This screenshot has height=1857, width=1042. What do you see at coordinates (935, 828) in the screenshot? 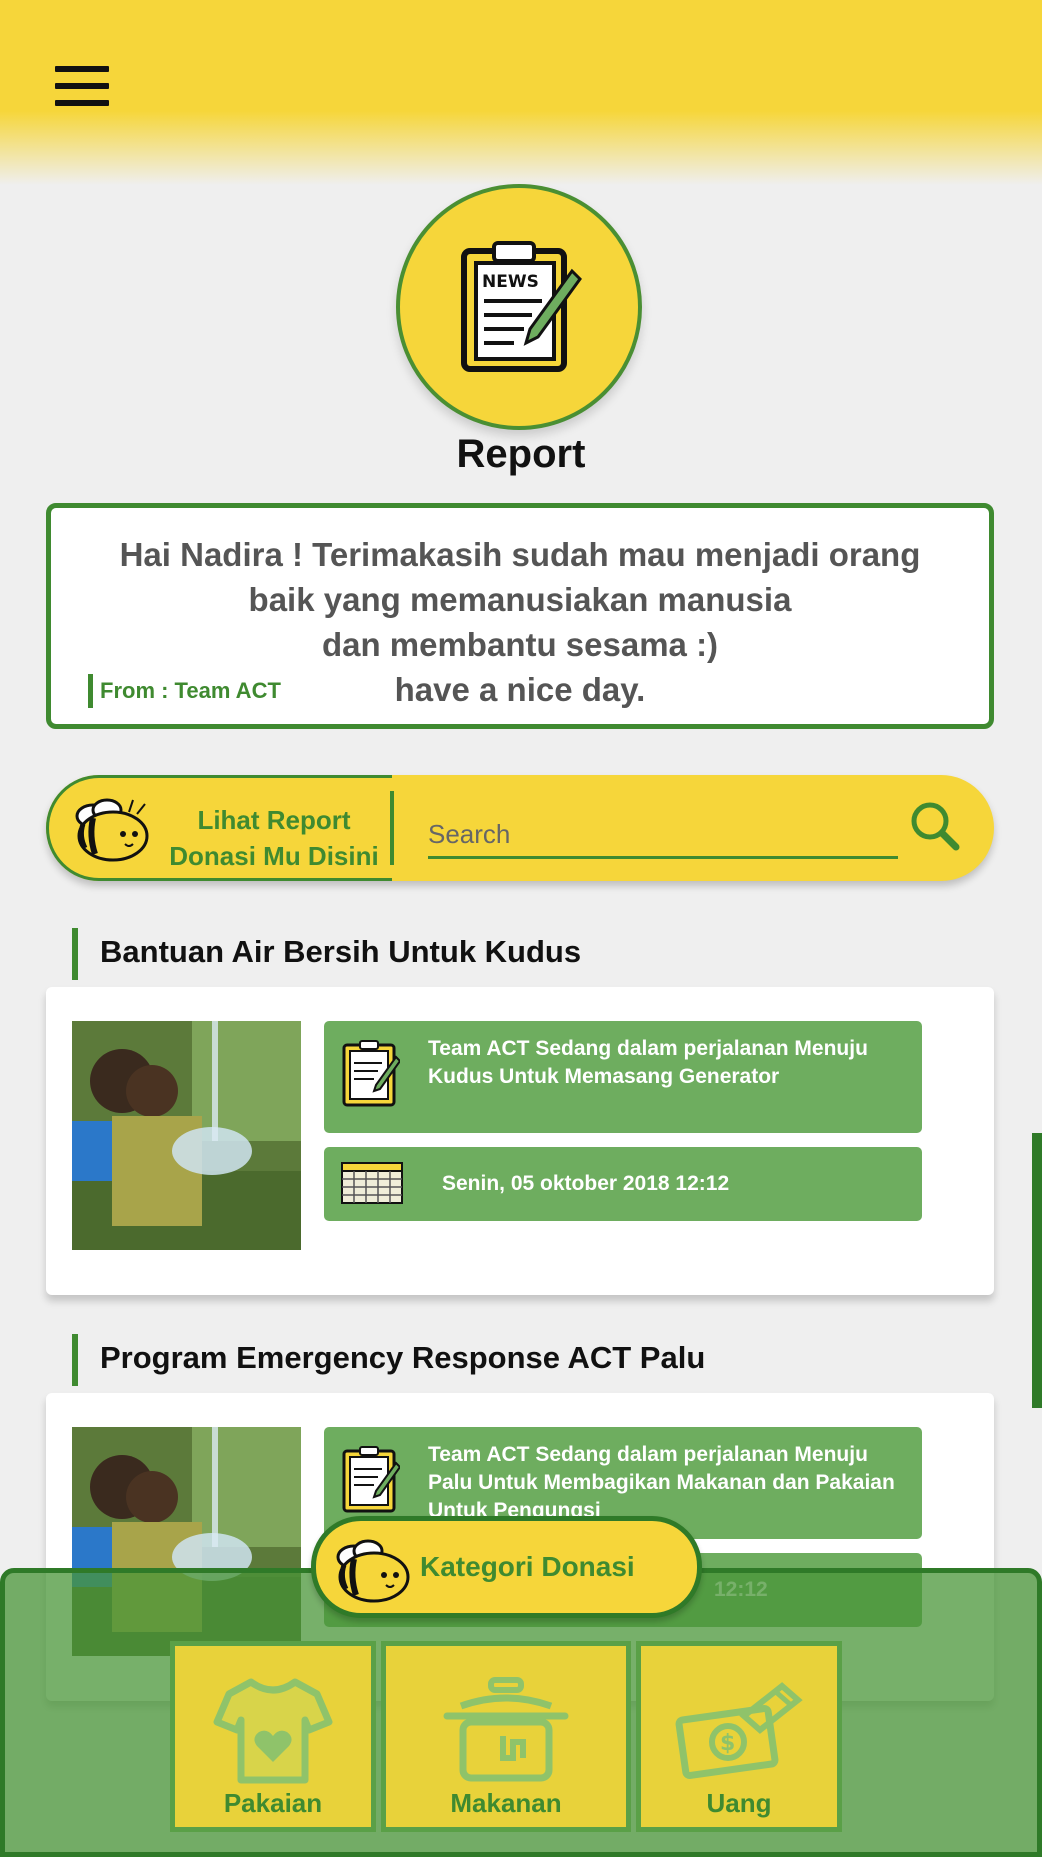
I see `search-icon` at bounding box center [935, 828].